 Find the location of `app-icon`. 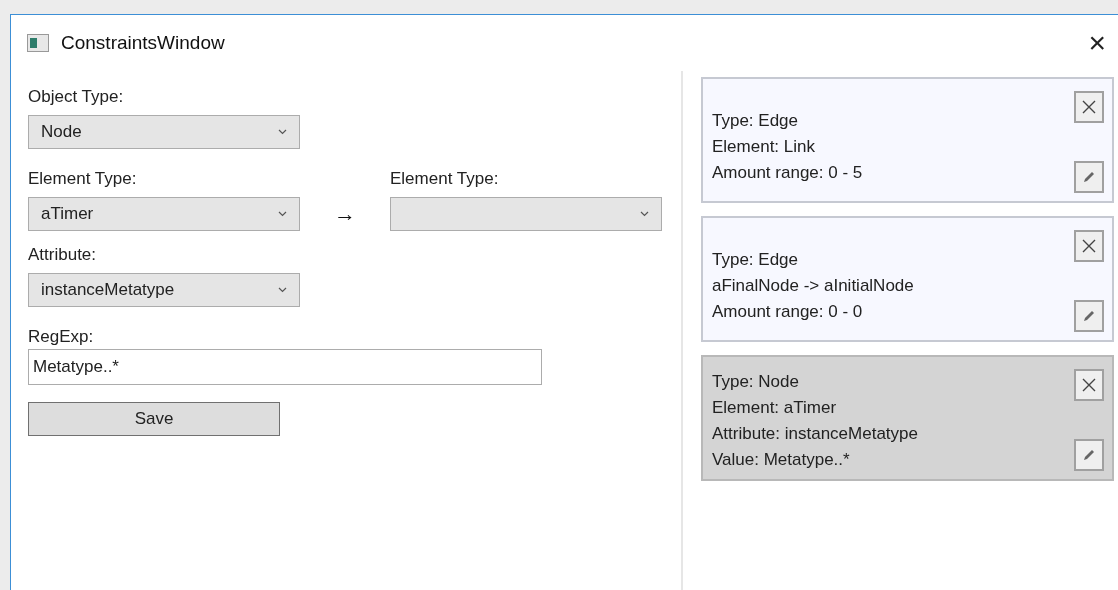

app-icon is located at coordinates (38, 43).